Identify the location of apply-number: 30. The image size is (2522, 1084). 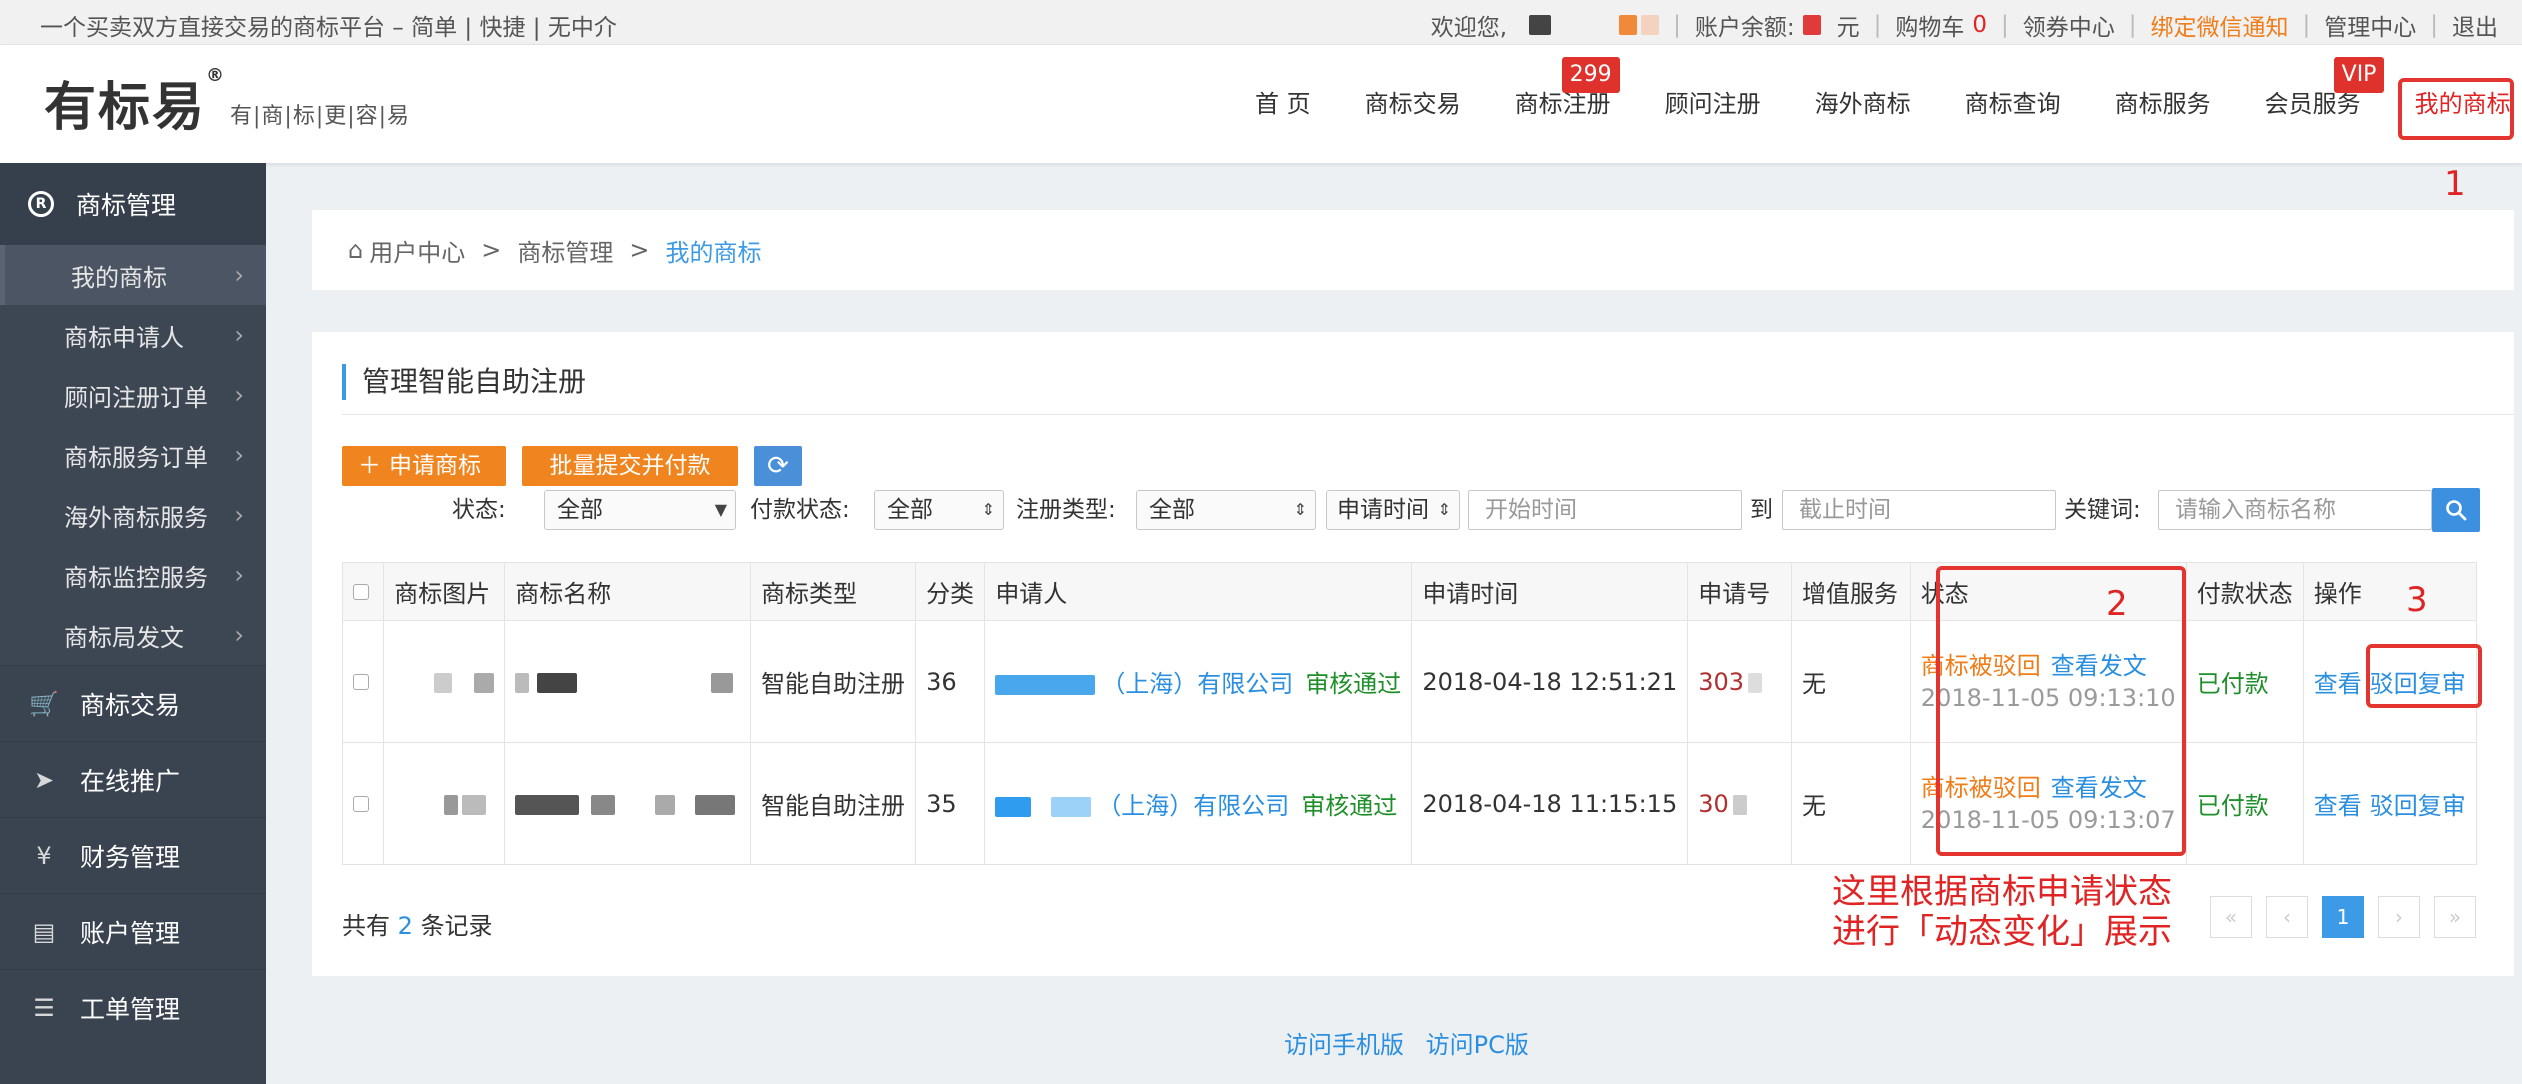
(1740, 803).